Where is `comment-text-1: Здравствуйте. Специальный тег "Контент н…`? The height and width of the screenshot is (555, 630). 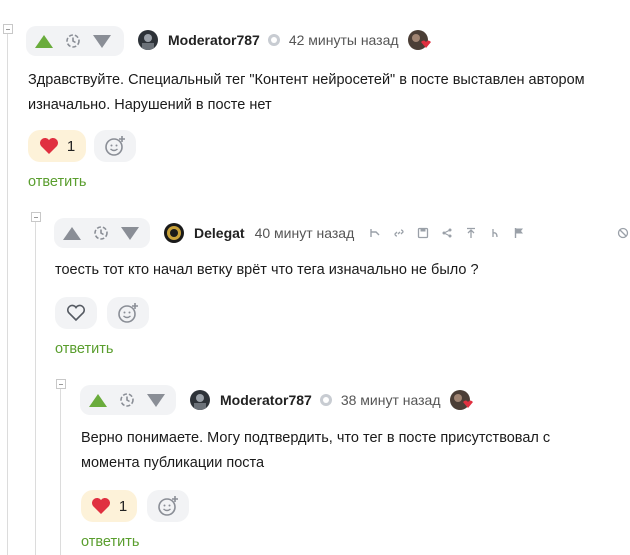 comment-text-1: Здравствуйте. Специальный тег "Контент н… is located at coordinates (328, 93).